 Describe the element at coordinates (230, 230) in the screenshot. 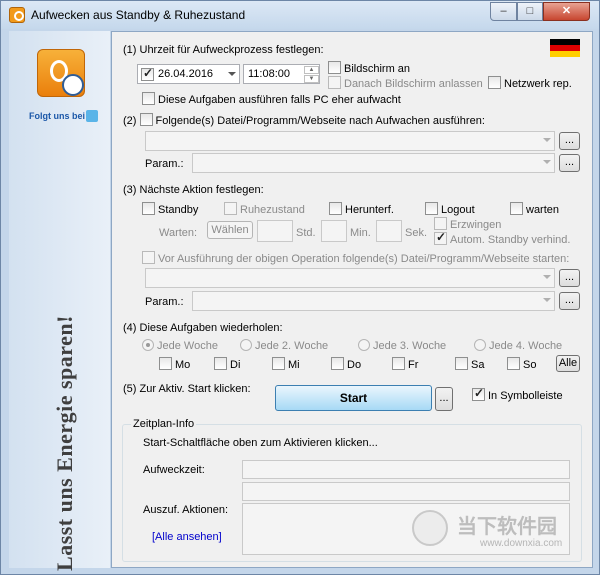

I see `waehlen-button: Wählen` at that location.